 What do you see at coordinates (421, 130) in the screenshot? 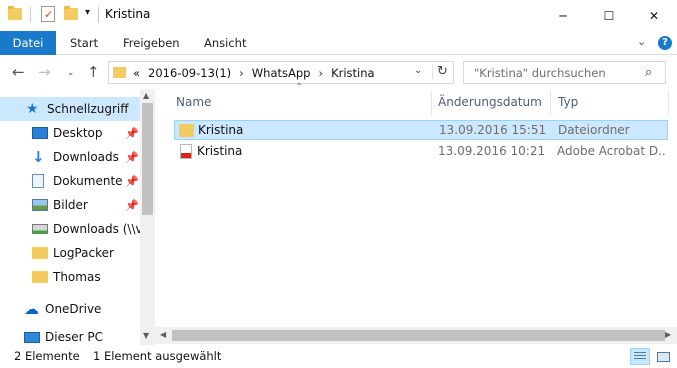
I see `table-row: Kristina 13.09.2016 15:51 Dateiordner` at bounding box center [421, 130].